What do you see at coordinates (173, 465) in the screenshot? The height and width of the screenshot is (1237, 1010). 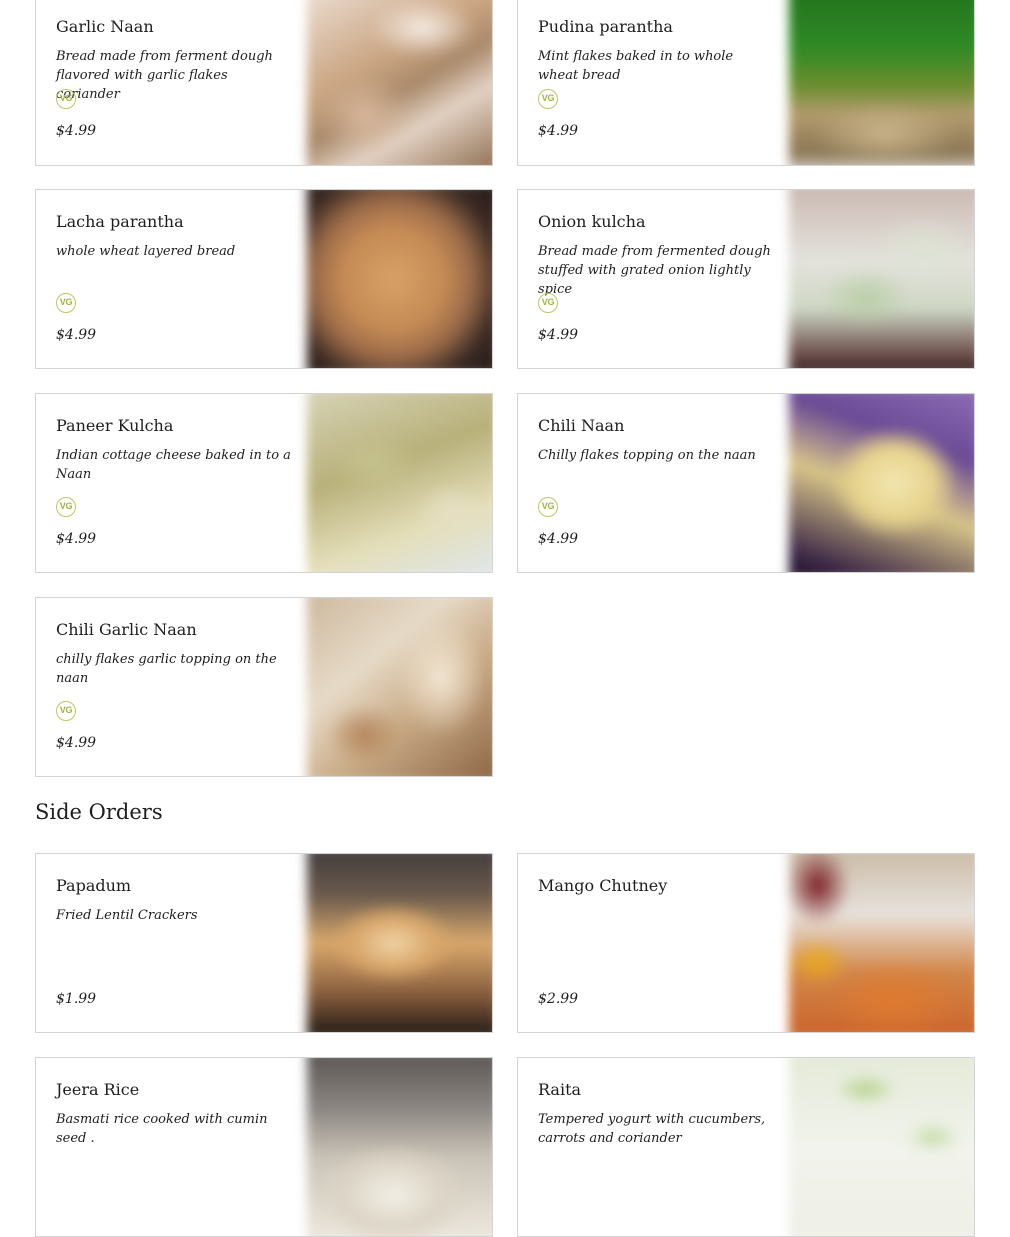 I see `menu-item-description: Indian cottage cheese baked in to a Naan` at bounding box center [173, 465].